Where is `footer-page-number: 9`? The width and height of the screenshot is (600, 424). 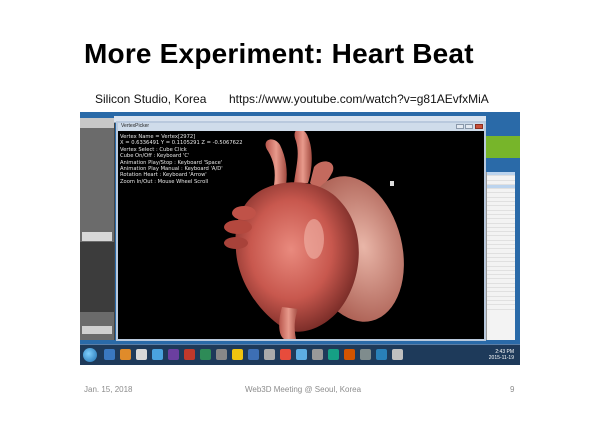 footer-page-number: 9 is located at coordinates (512, 389).